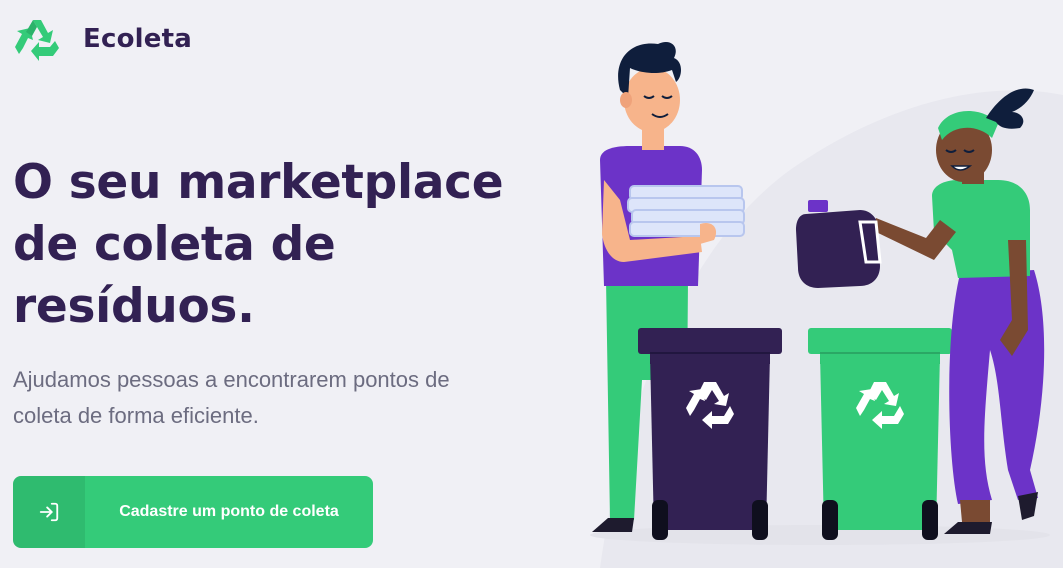 Image resolution: width=1063 pixels, height=568 pixels. What do you see at coordinates (258, 244) in the screenshot?
I see `hero-title: O seu marketplace de coleta de resíduos.` at bounding box center [258, 244].